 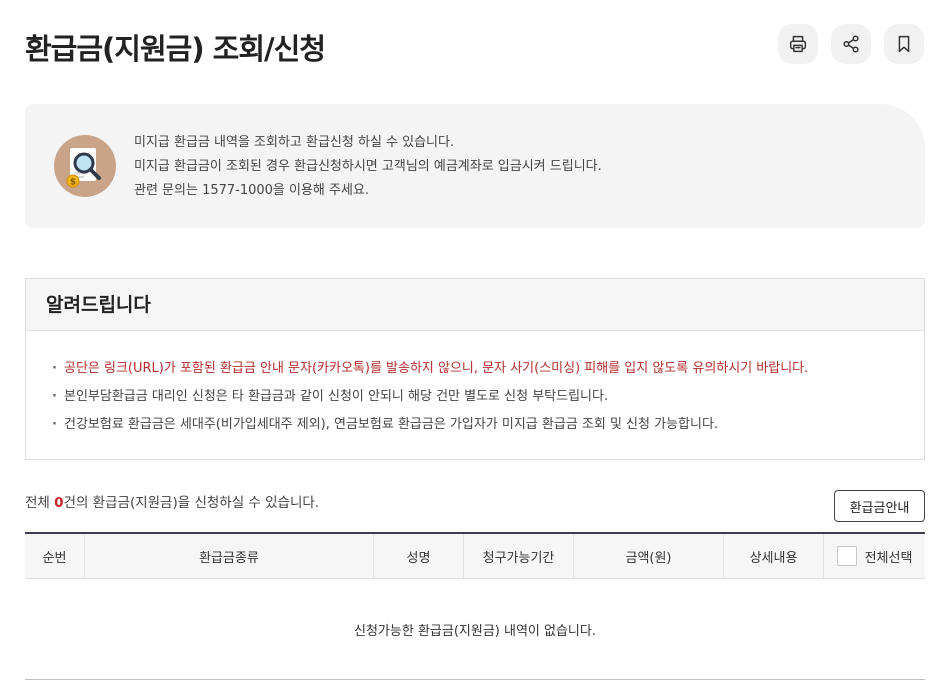 I want to click on share-button, so click(x=851, y=44).